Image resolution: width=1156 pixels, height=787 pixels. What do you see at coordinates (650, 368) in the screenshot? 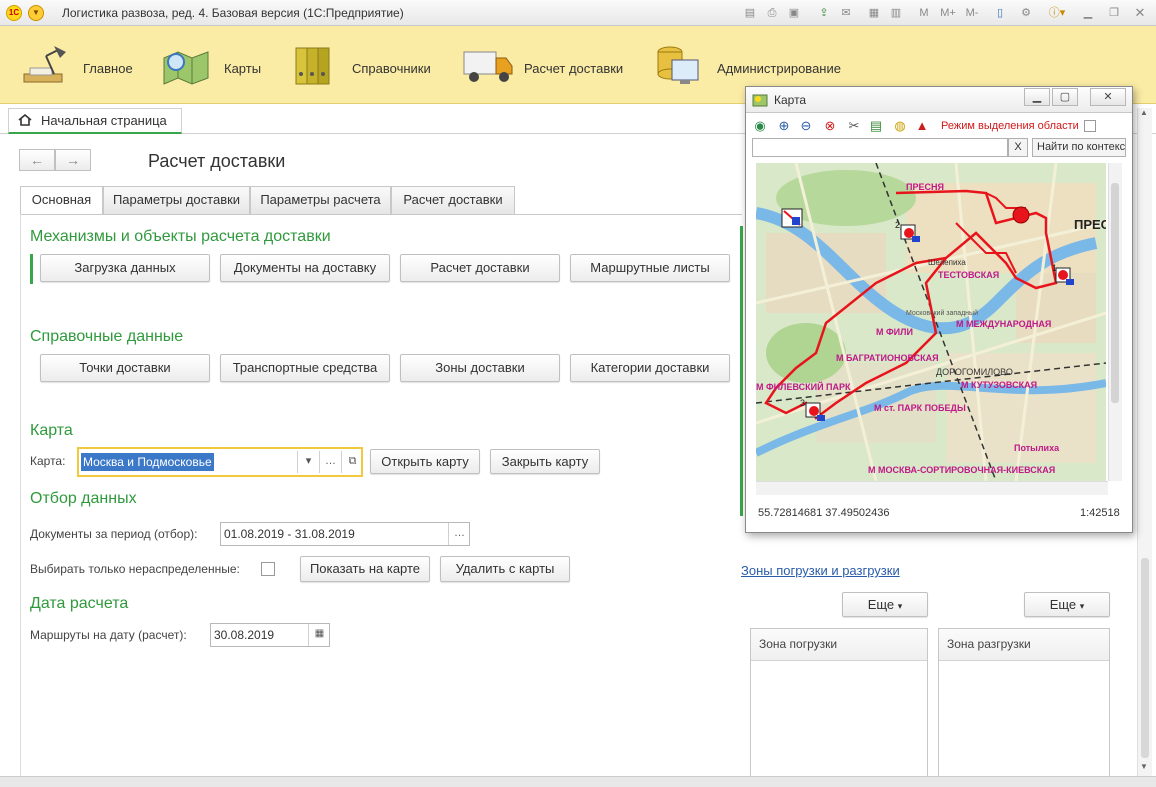
I see `delivery-categories-button: Категории доставки` at bounding box center [650, 368].